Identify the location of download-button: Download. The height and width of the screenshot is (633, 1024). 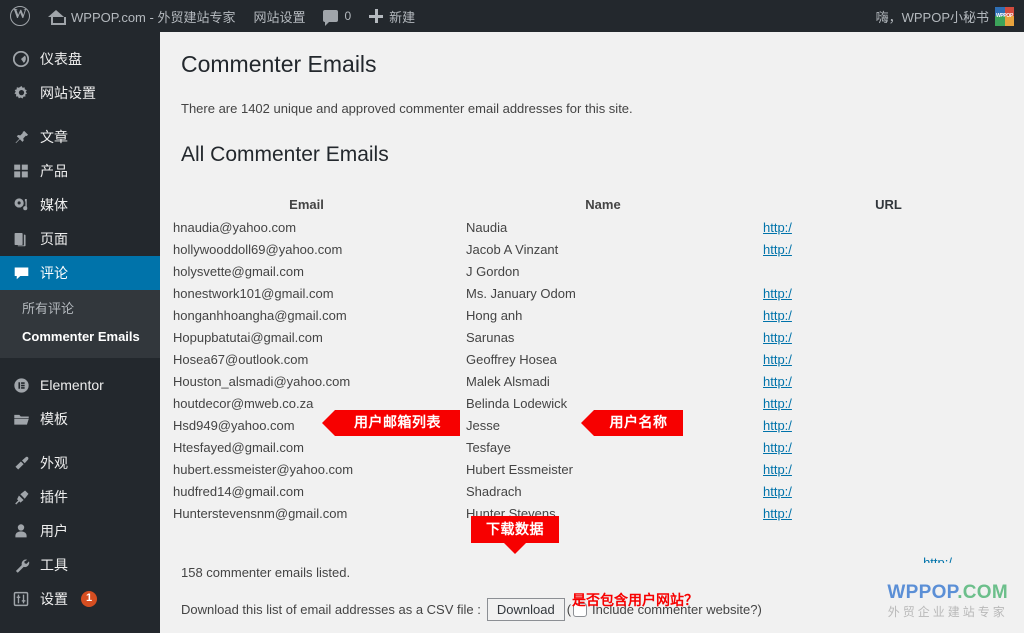
(525, 609).